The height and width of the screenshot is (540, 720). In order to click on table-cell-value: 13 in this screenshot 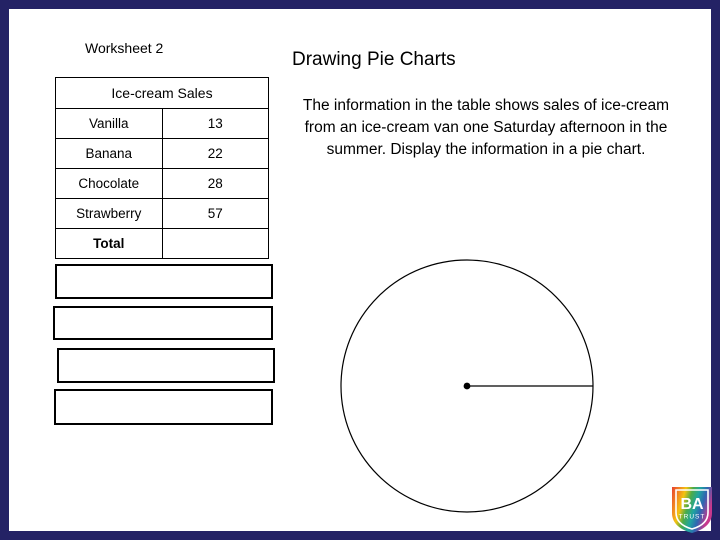, I will do `click(215, 123)`.